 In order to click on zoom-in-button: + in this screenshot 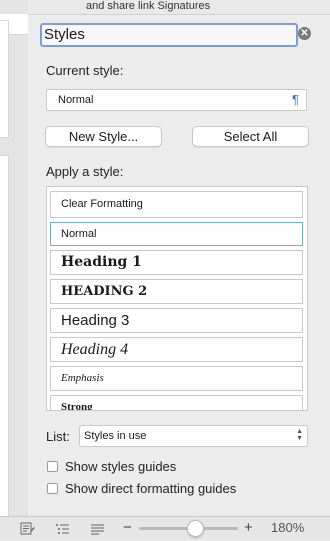, I will do `click(248, 528)`.